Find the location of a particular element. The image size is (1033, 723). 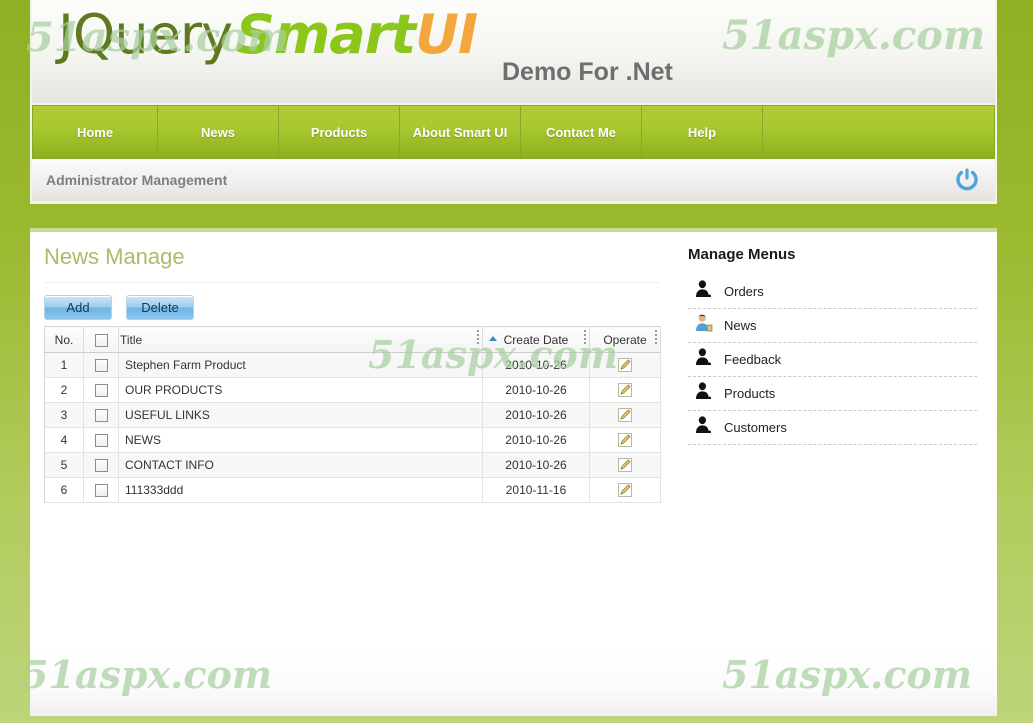

nav-item-label: Contact Me is located at coordinates (581, 132).